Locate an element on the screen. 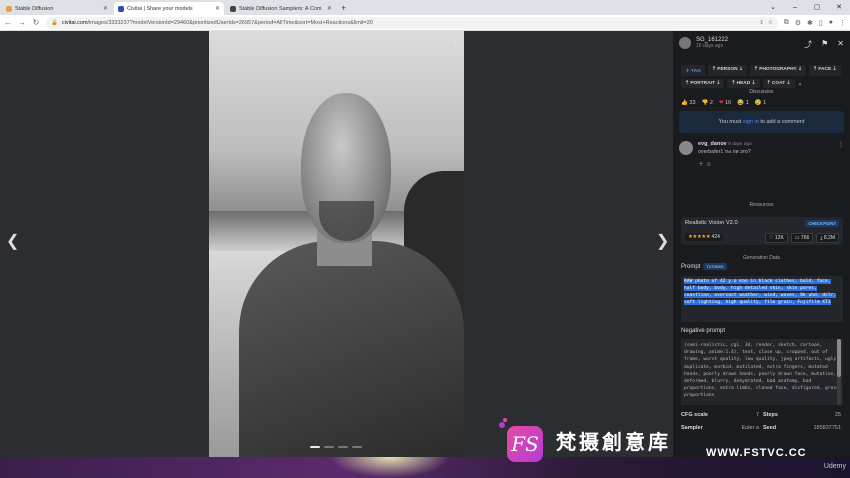  reaction-thumbs-down: 👎 2 is located at coordinates (707, 103).